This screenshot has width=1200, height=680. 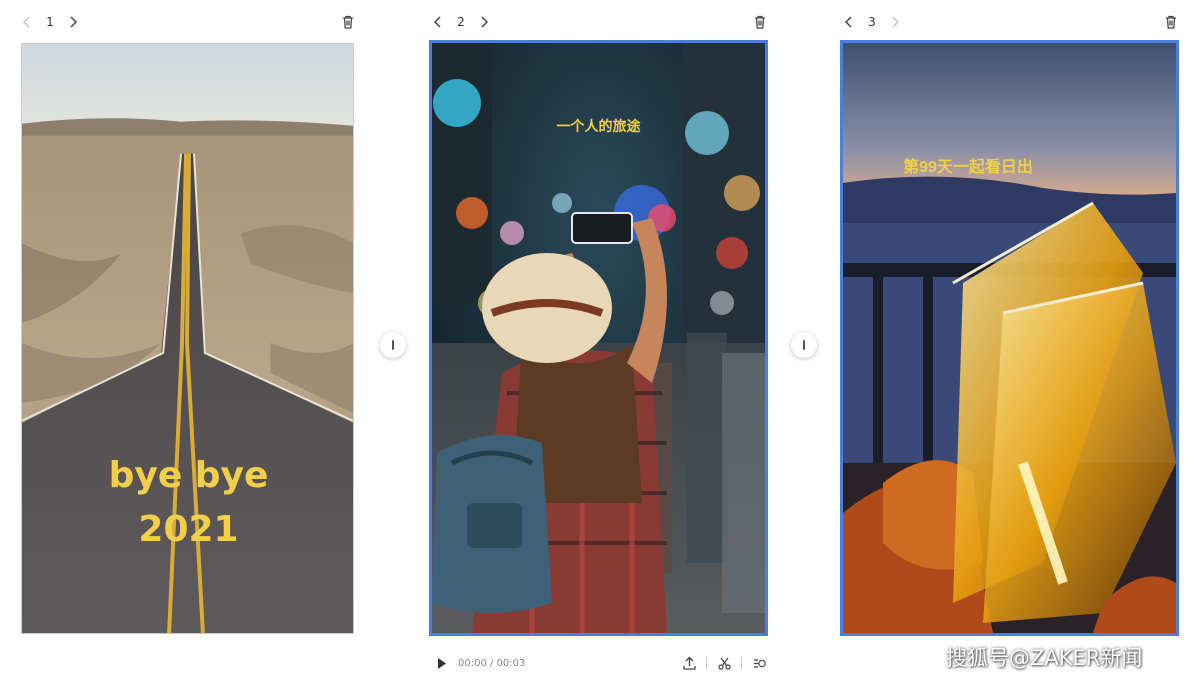 I want to click on slide-3-caption: 第99天一起看日出, so click(x=968, y=167).